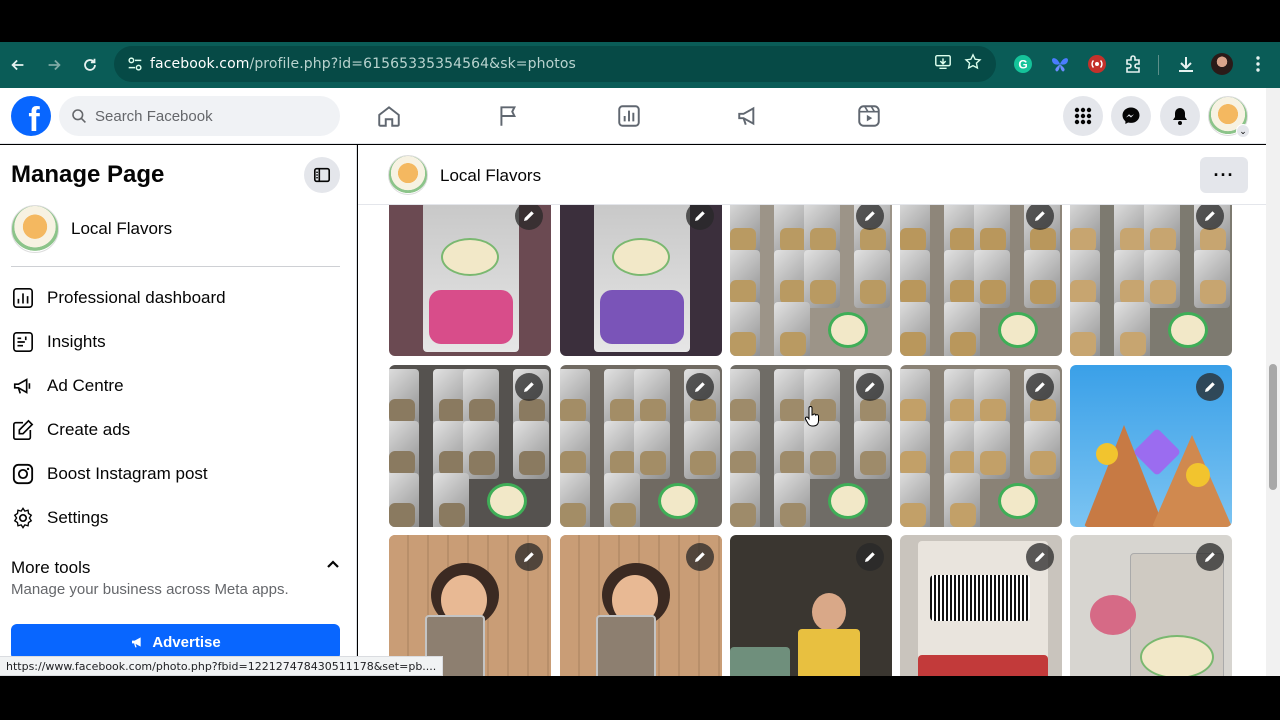 This screenshot has height=720, width=1280. What do you see at coordinates (136, 297) in the screenshot?
I see `sidebar-item-label: Professional dashboard` at bounding box center [136, 297].